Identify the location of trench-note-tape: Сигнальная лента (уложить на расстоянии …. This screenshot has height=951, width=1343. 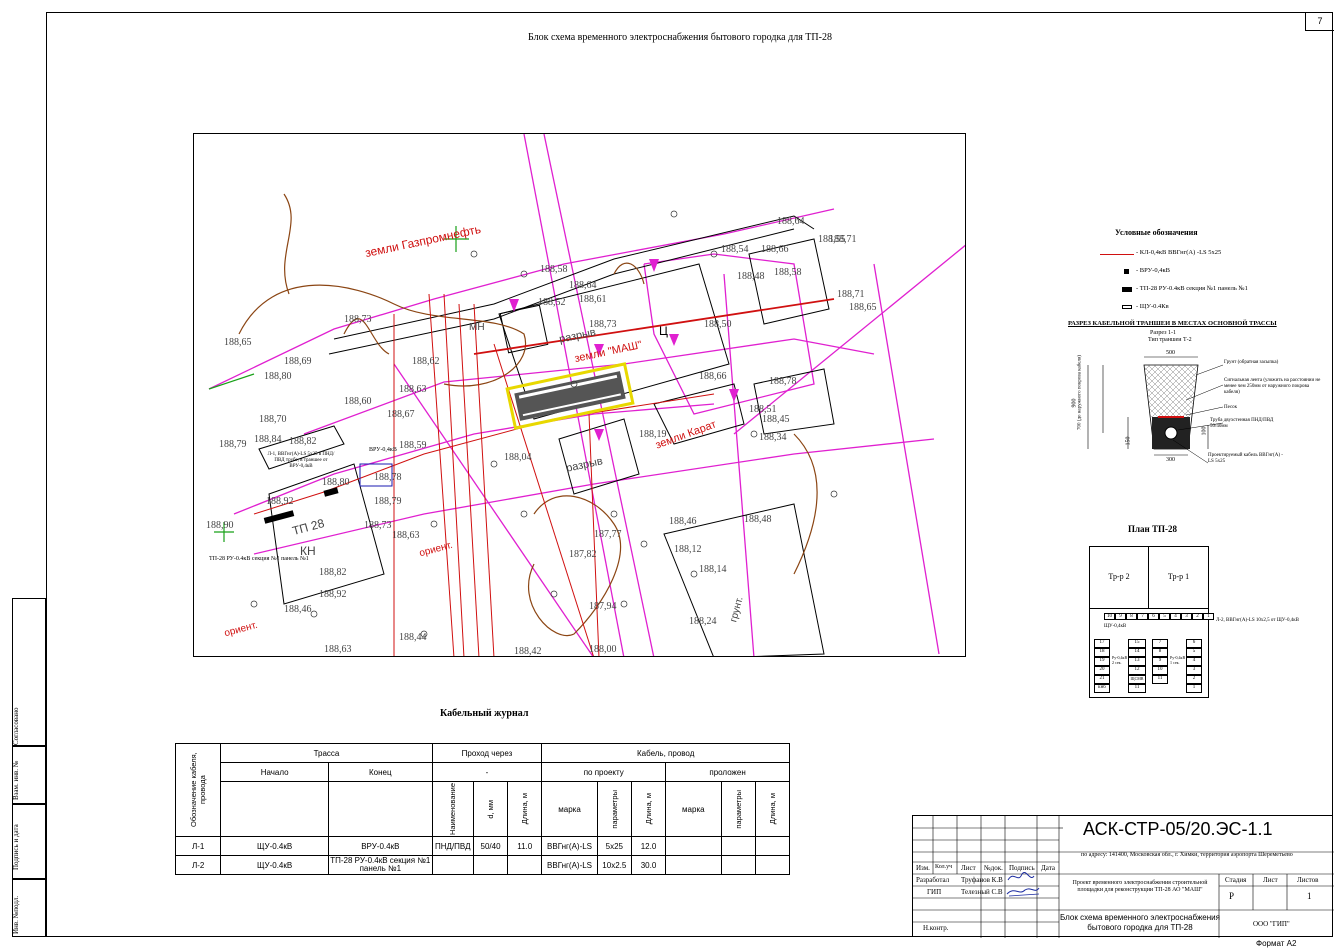
(1272, 386).